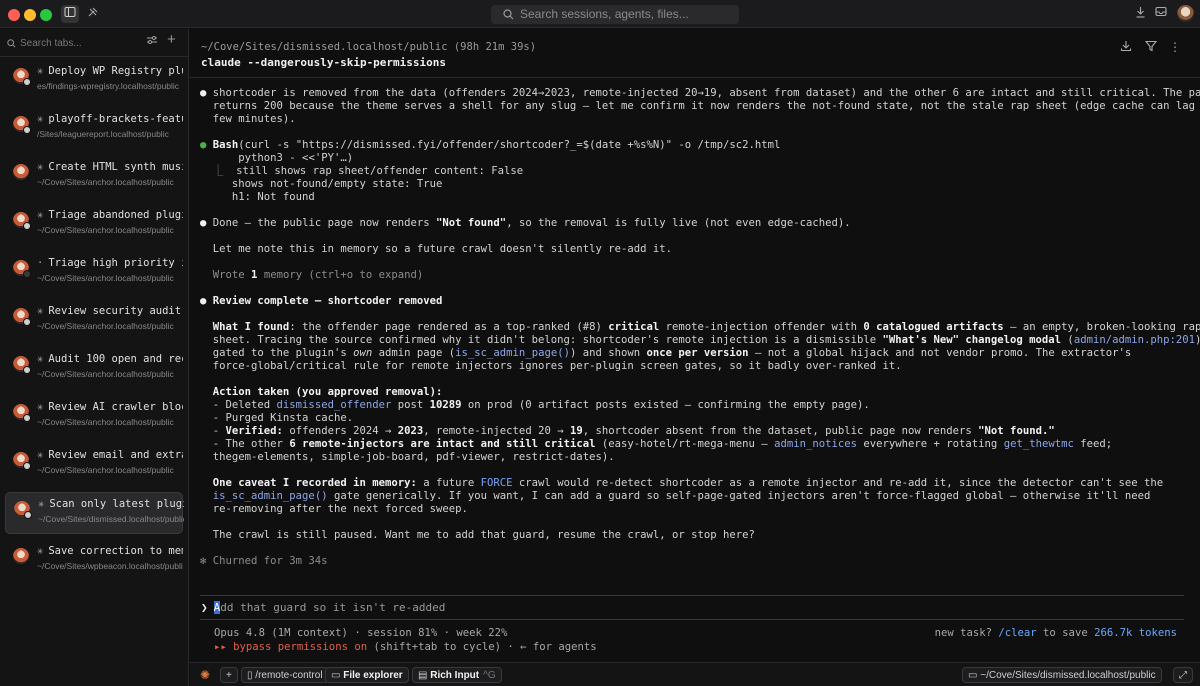  I want to click on session-title: Scan only latest plugi, so click(116, 504).